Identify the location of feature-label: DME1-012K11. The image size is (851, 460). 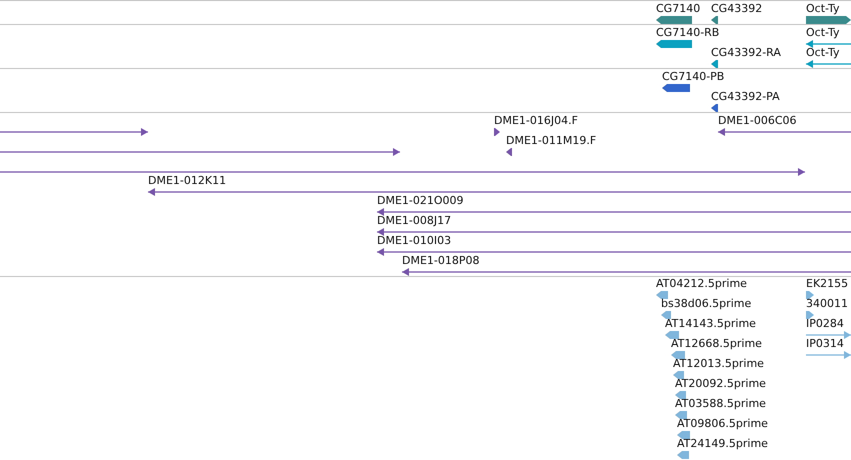
(187, 181).